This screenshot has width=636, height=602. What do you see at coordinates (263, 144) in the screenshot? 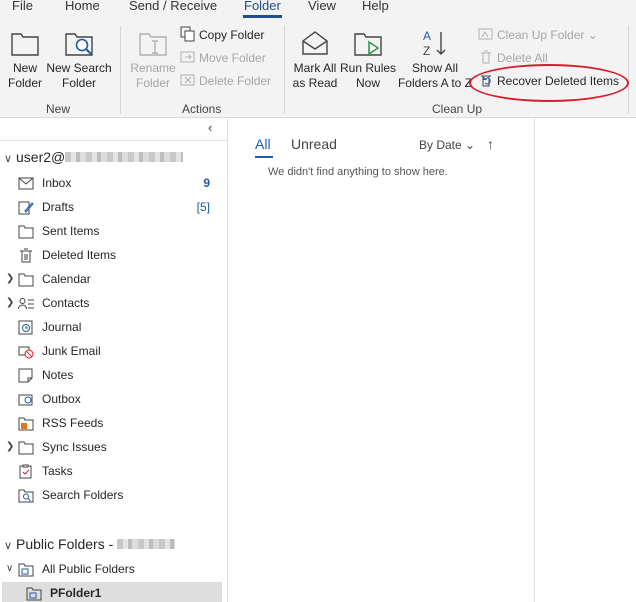
I see `filter-all-tab: All` at bounding box center [263, 144].